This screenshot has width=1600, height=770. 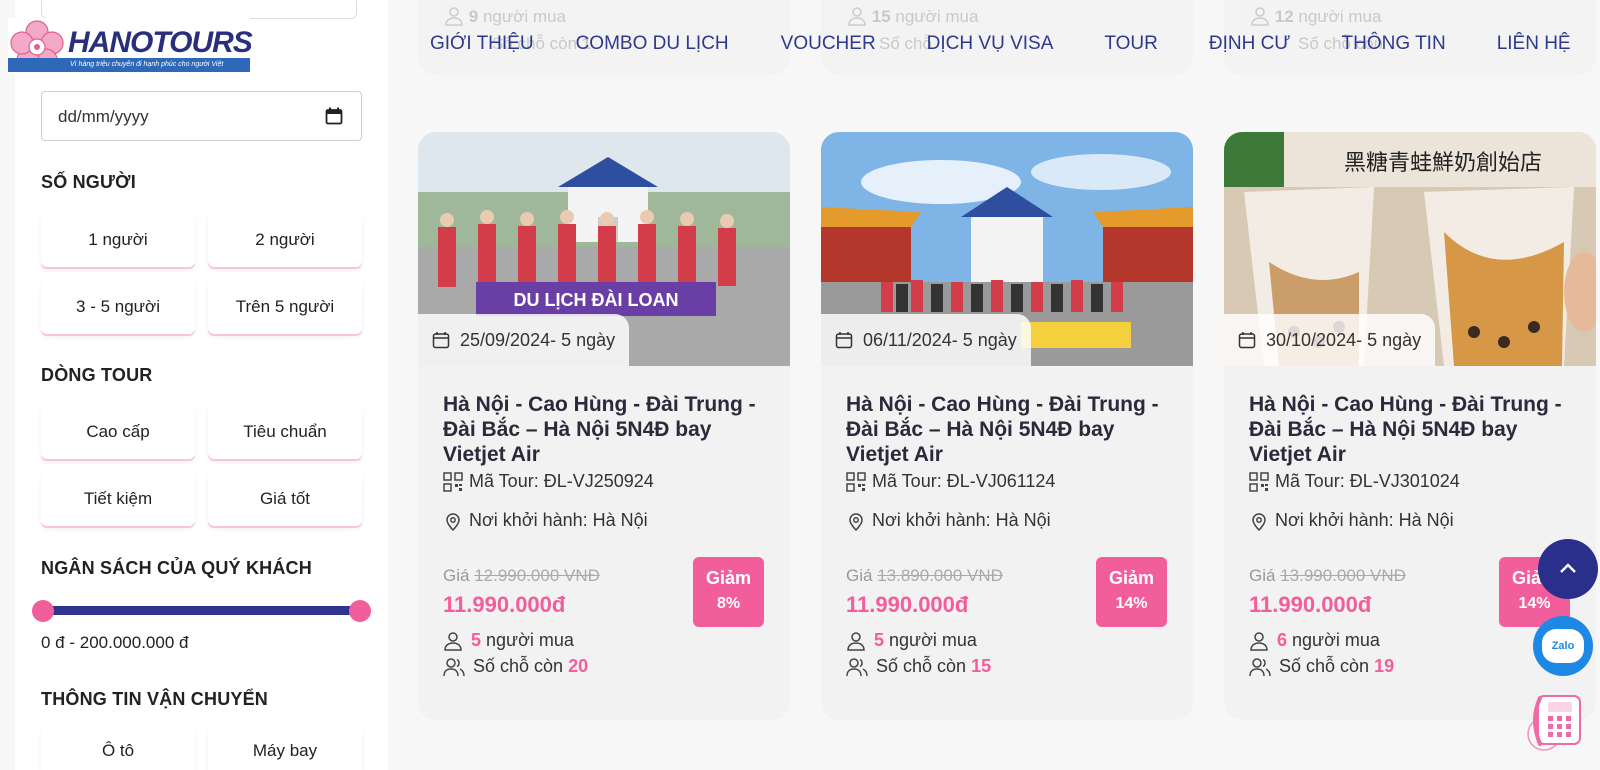 I want to click on nav-about: GIỚI THIỆU, so click(x=482, y=44).